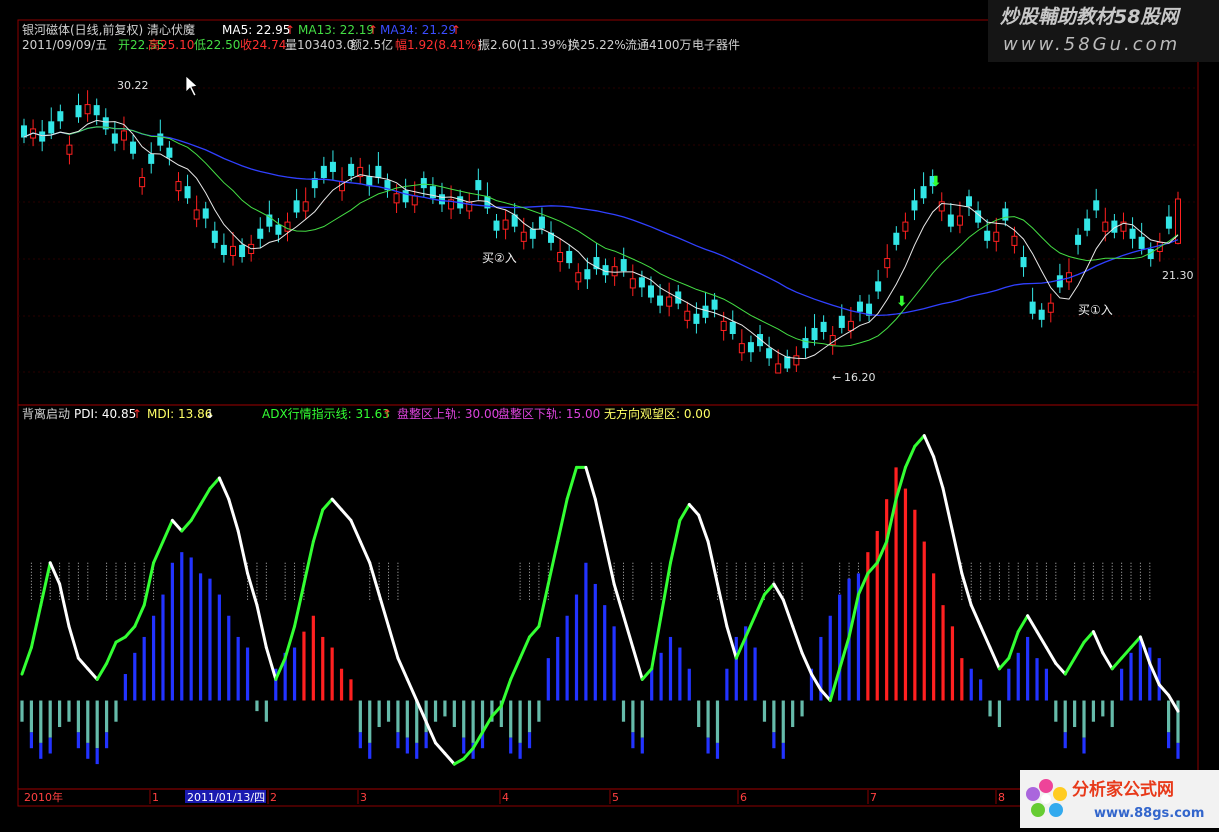  Describe the element at coordinates (658, 45) in the screenshot. I see `float-shares: 流通4100万` at that location.